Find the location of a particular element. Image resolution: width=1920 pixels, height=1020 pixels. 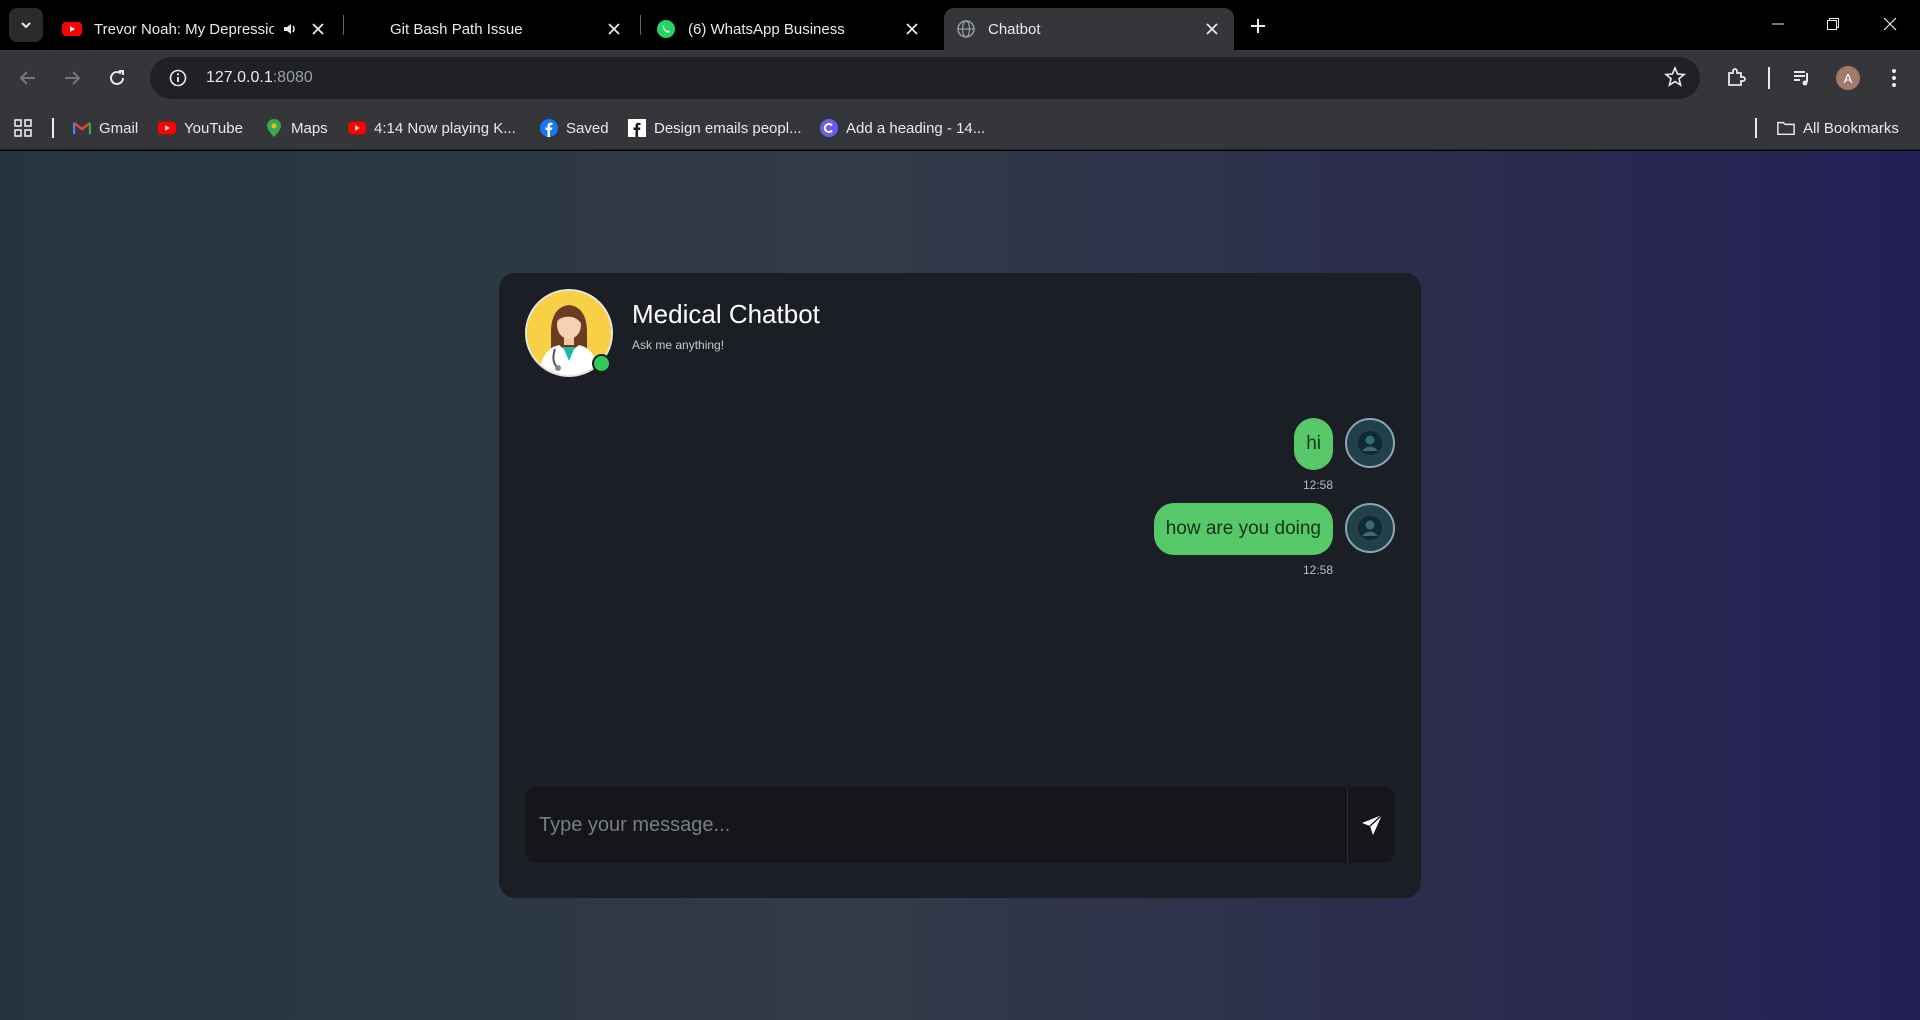

bookmark-label: Saved is located at coordinates (587, 128).